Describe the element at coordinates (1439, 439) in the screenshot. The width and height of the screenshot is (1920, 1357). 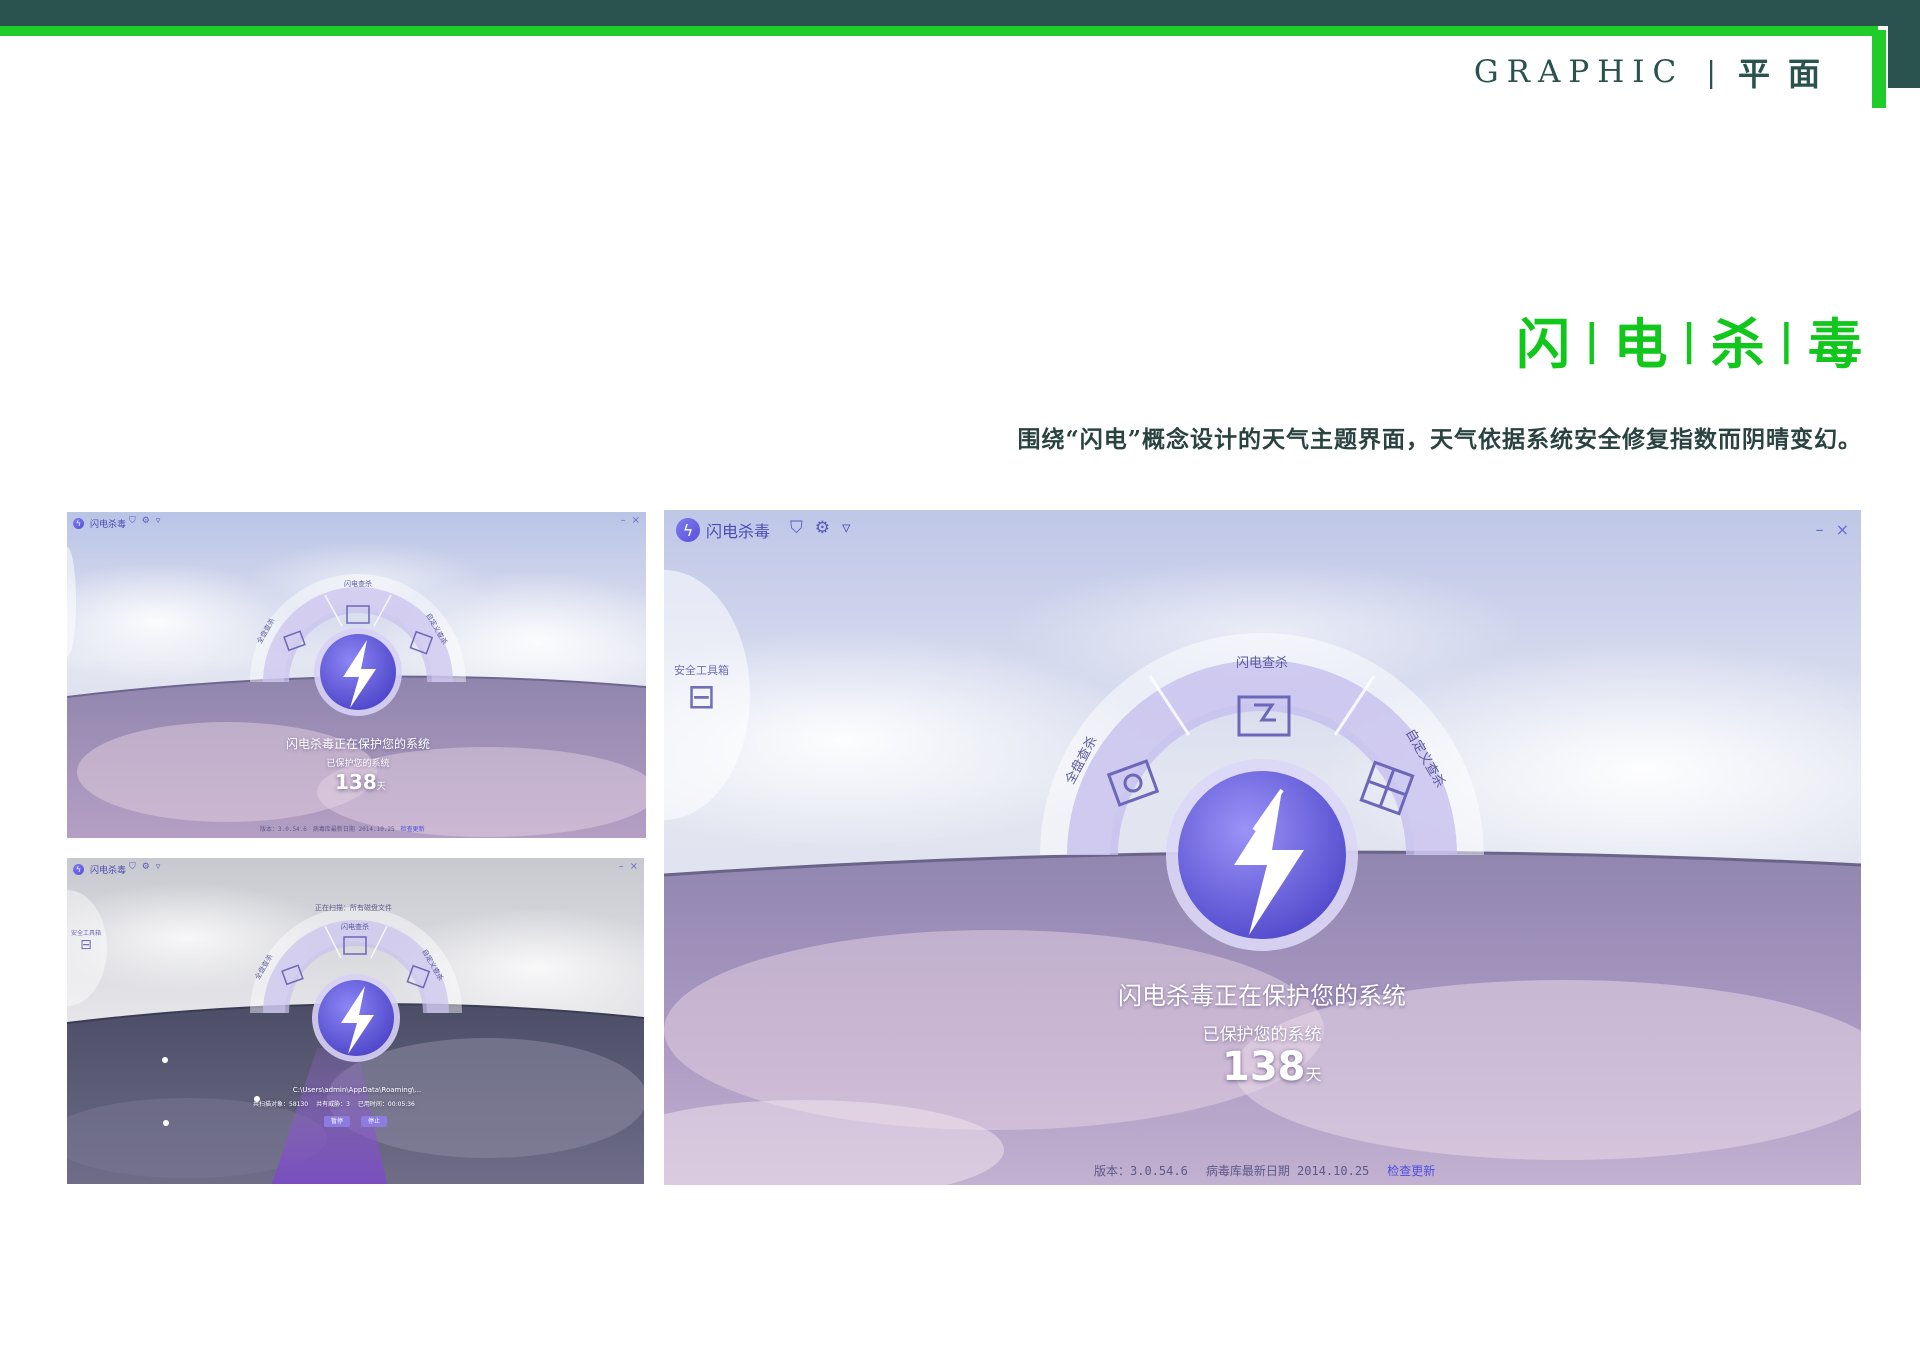
I see `page-subtitle: 围绕“闪电”概念设计的天气主题界面，天气依据系统安全修复指数而阴晴变幻。` at that location.